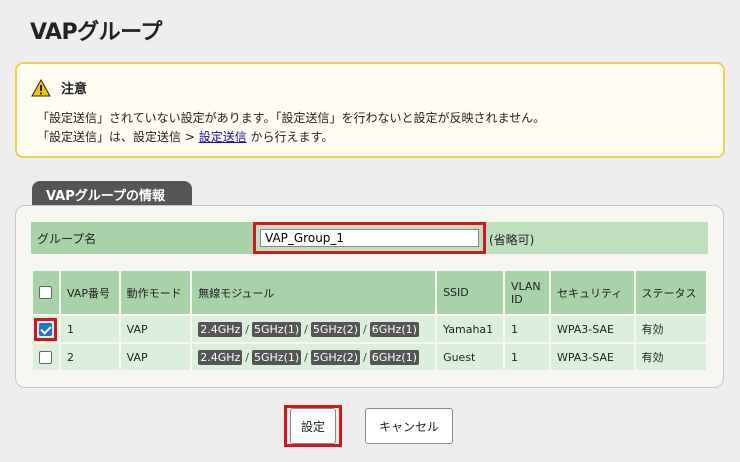 This screenshot has width=740, height=462. Describe the element at coordinates (314, 292) in the screenshot. I see `header-module: 無線モジュール` at that location.